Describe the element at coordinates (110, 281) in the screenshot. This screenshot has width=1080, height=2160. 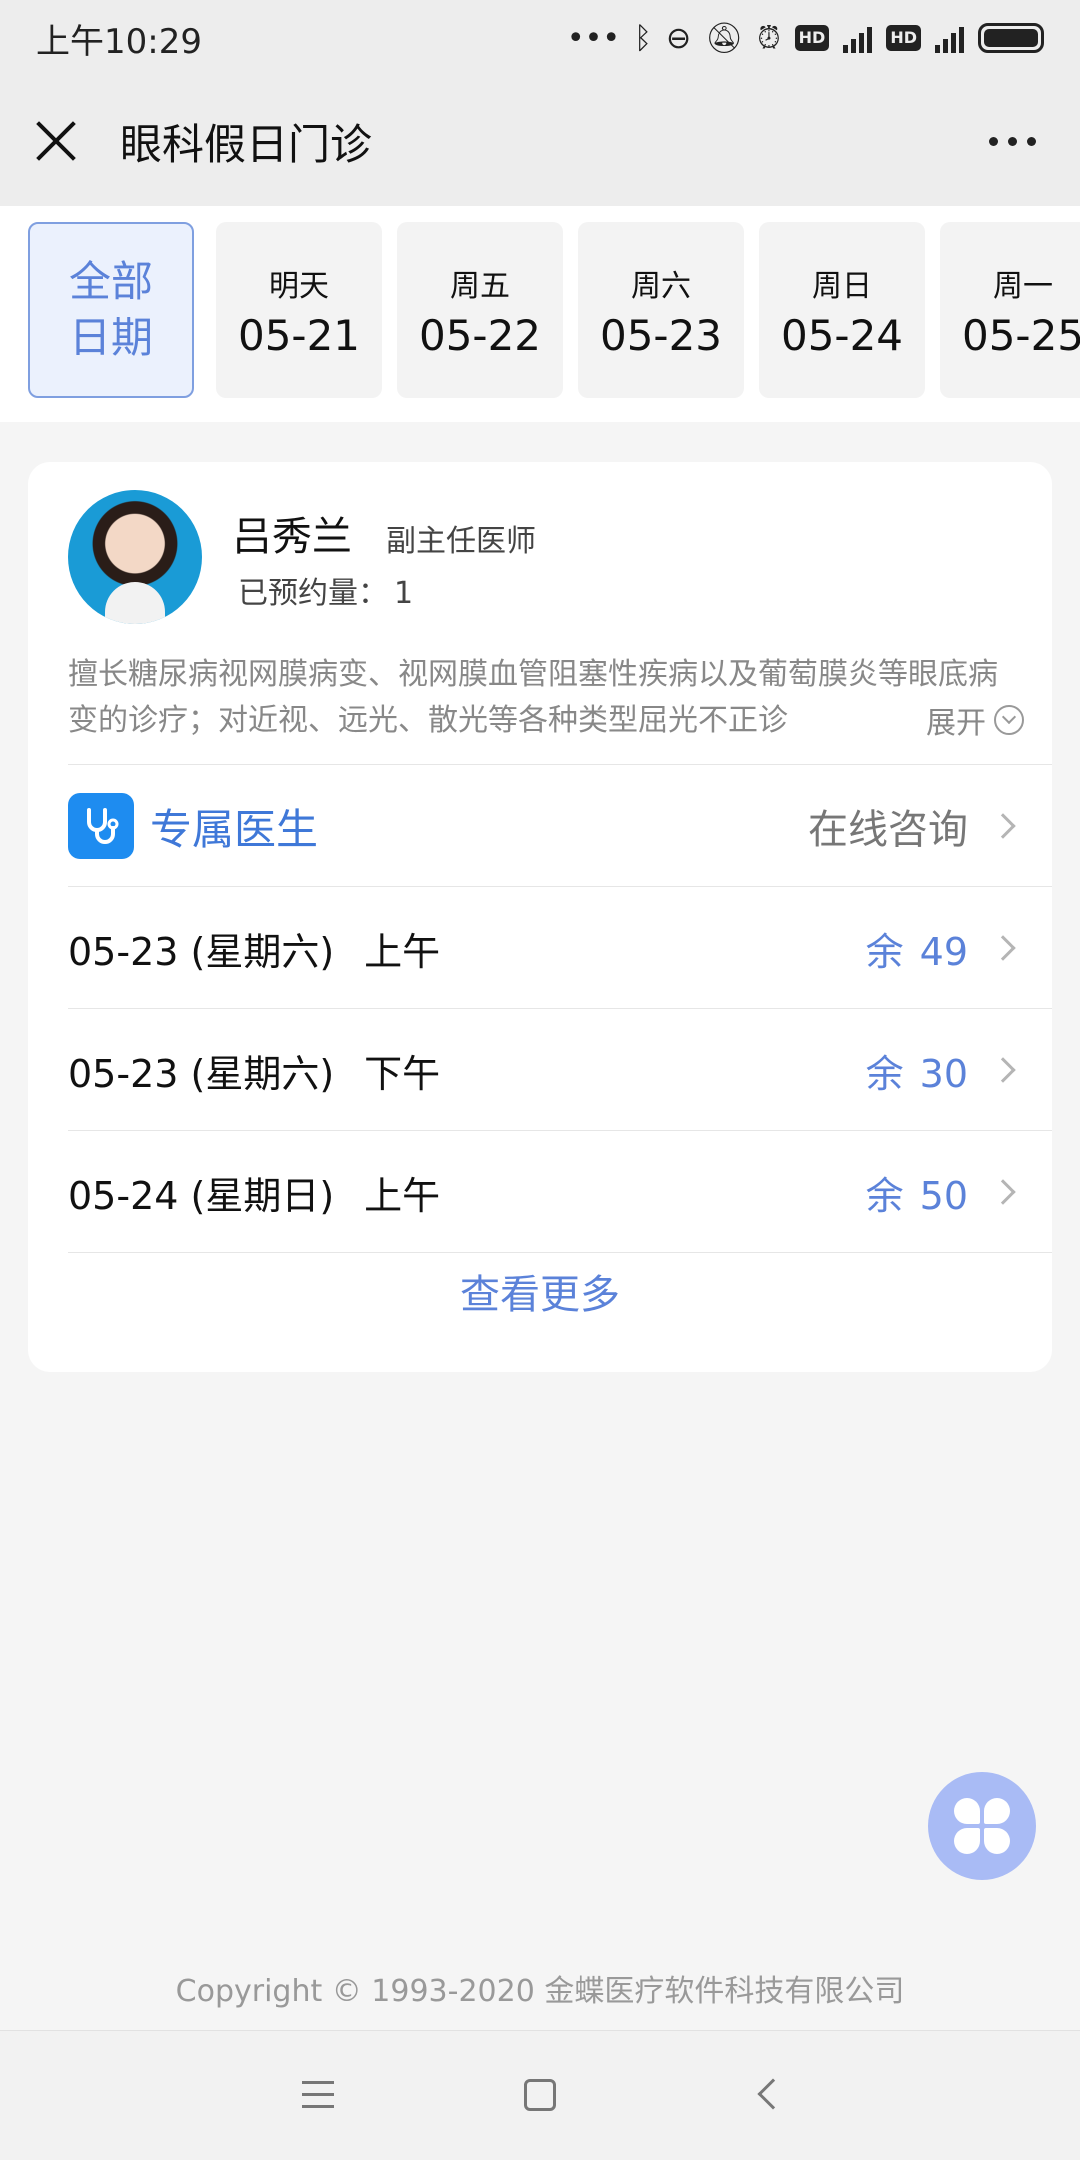
I see `date-tab-all-label-1: 全部` at that location.